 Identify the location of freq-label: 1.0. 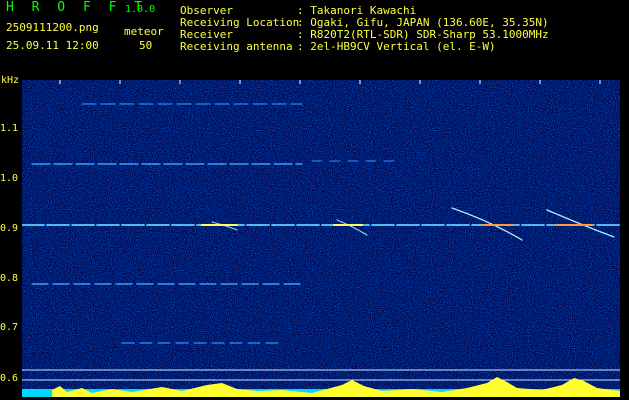
(9, 178).